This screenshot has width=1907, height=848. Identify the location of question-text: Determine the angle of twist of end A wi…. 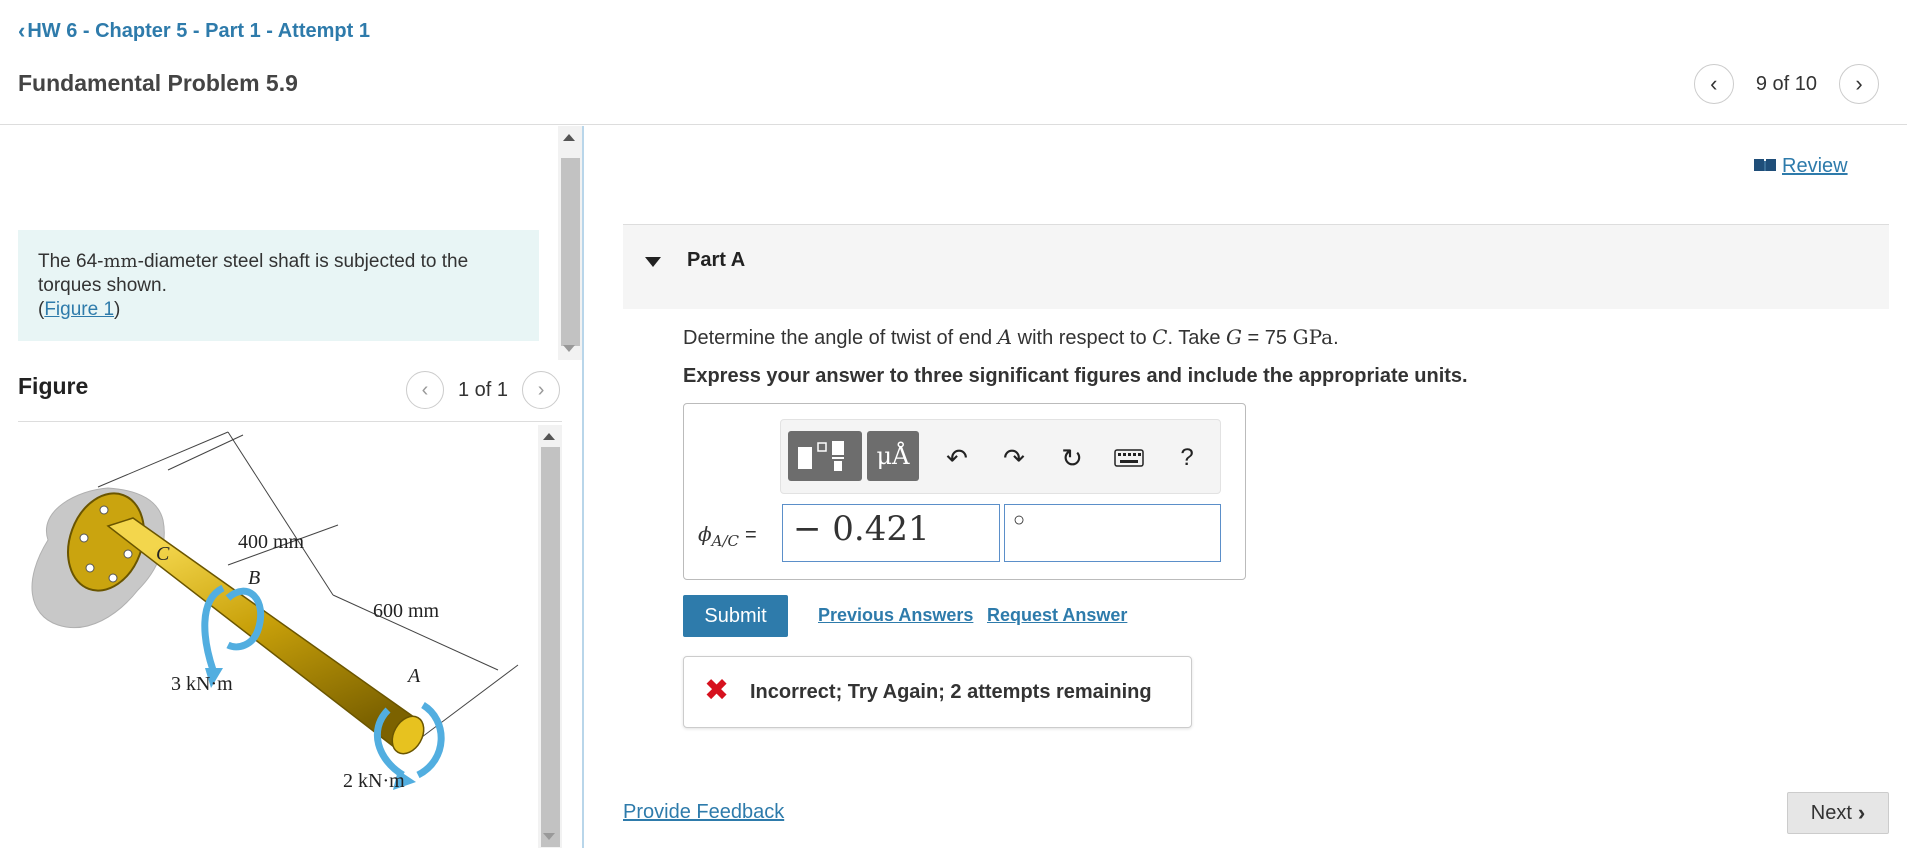
(1011, 337).